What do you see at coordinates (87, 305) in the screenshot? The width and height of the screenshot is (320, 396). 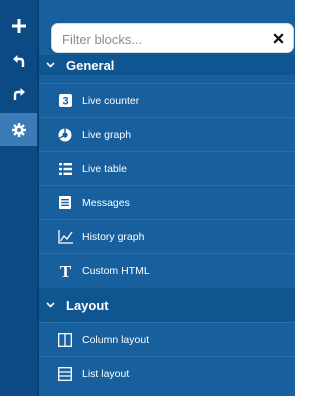 I see `group-title: Layout` at bounding box center [87, 305].